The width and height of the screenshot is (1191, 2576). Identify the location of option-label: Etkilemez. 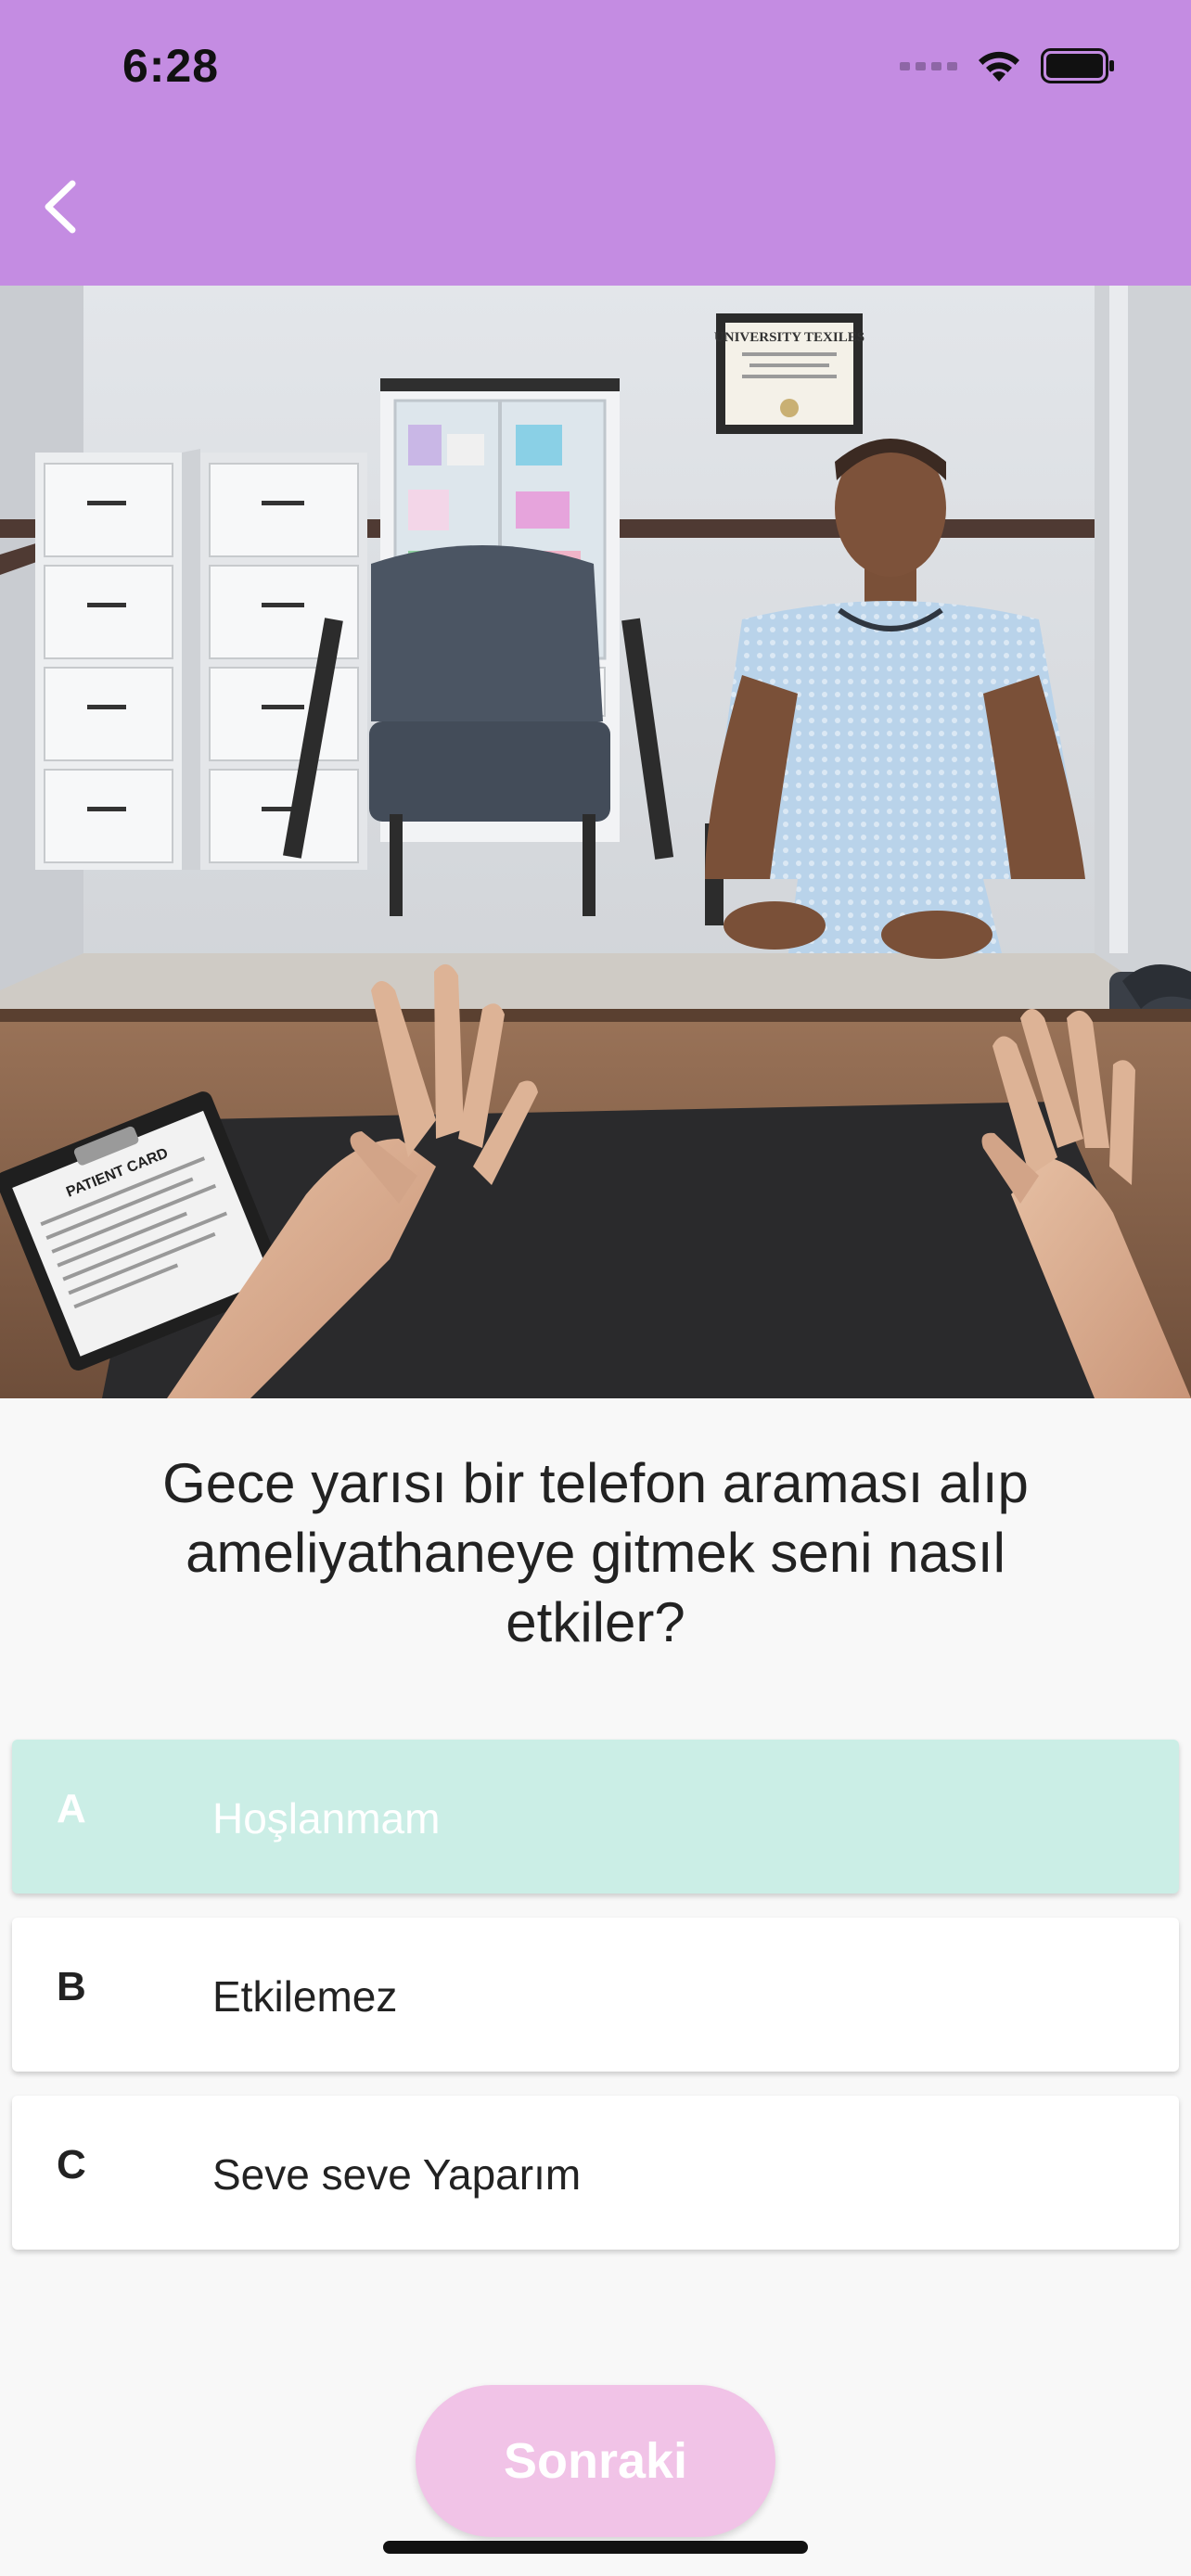
(305, 1996).